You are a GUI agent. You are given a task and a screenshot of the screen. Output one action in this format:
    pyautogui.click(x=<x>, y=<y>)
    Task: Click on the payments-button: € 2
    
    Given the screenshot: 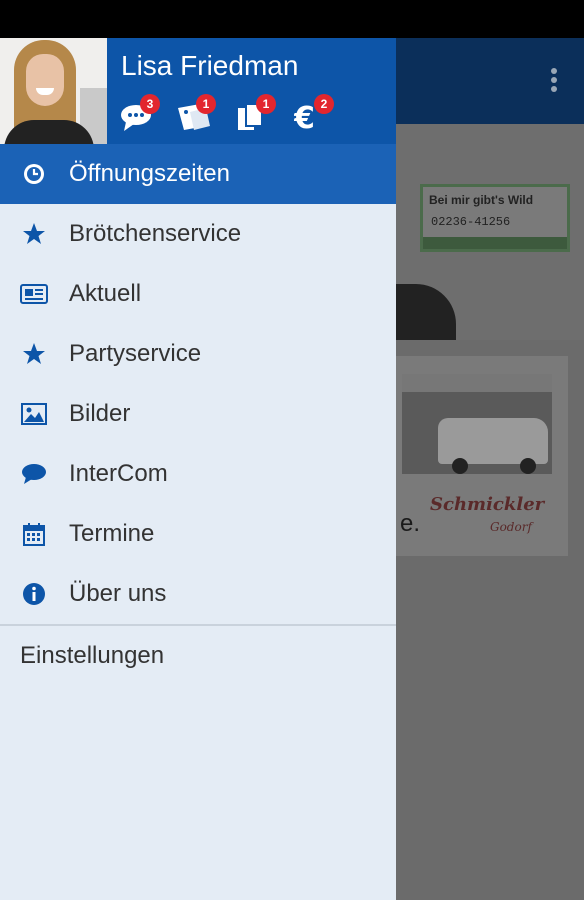 What is the action you would take?
    pyautogui.click(x=314, y=113)
    